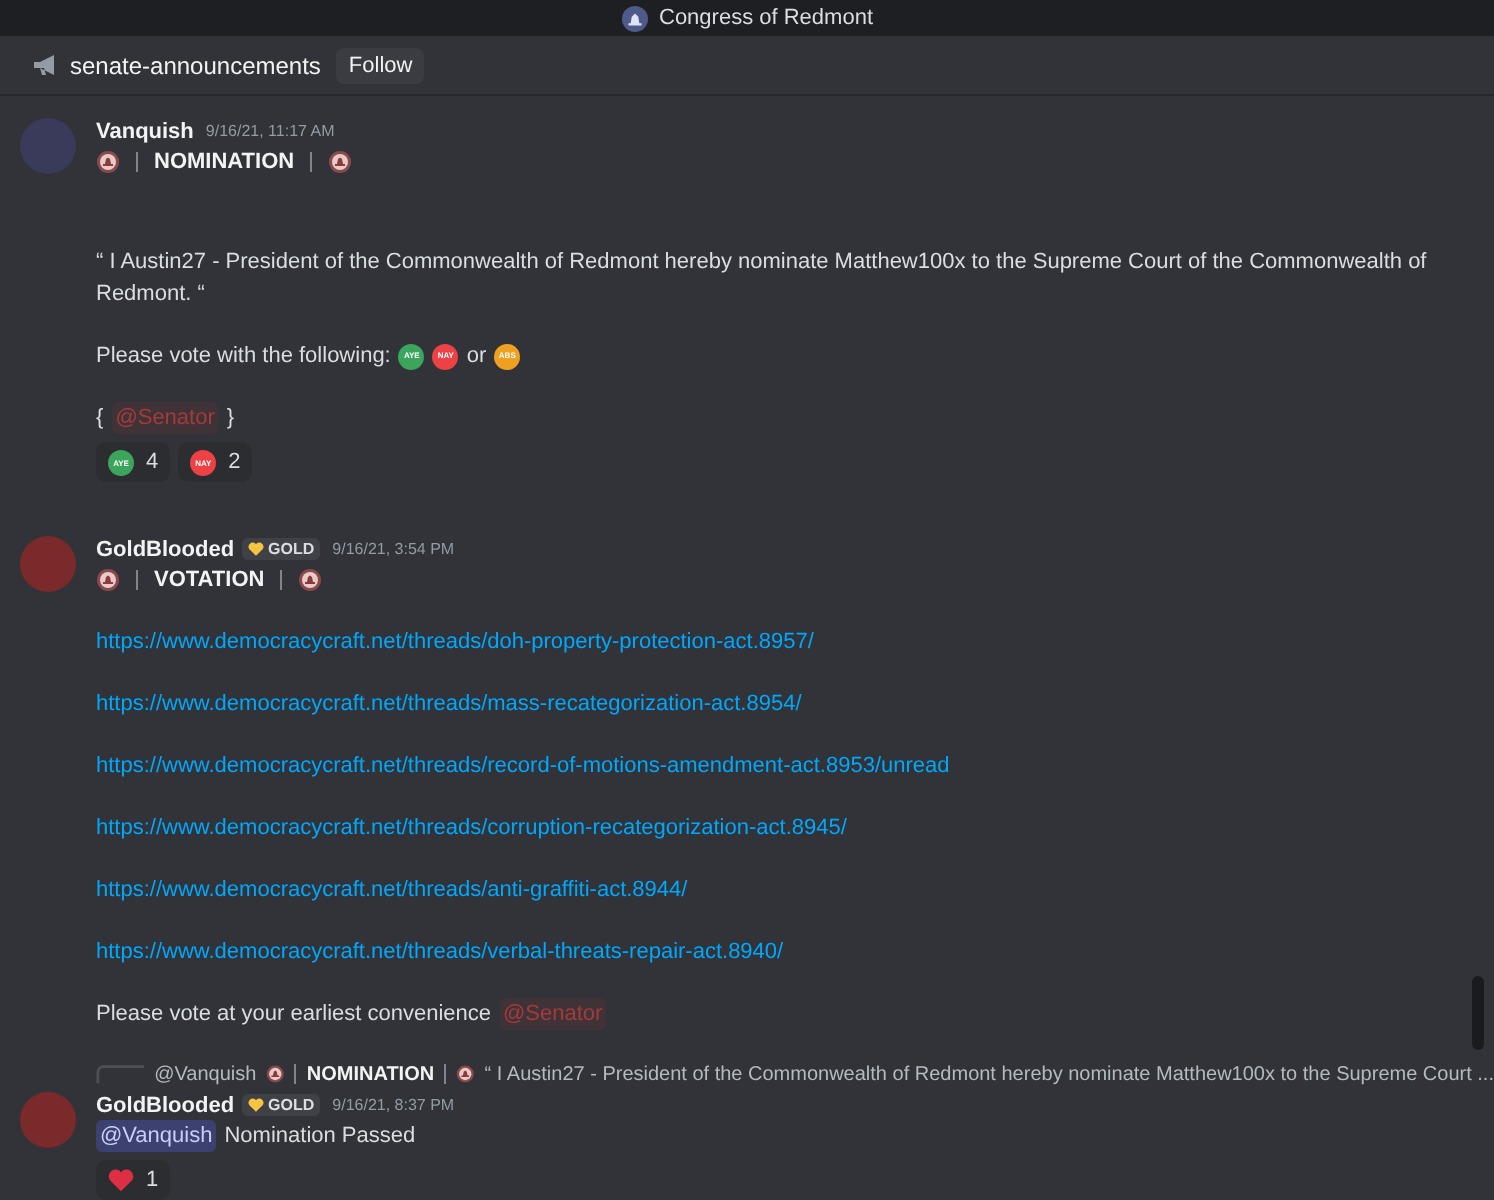  What do you see at coordinates (145, 131) in the screenshot?
I see `author-name: Vanquish` at bounding box center [145, 131].